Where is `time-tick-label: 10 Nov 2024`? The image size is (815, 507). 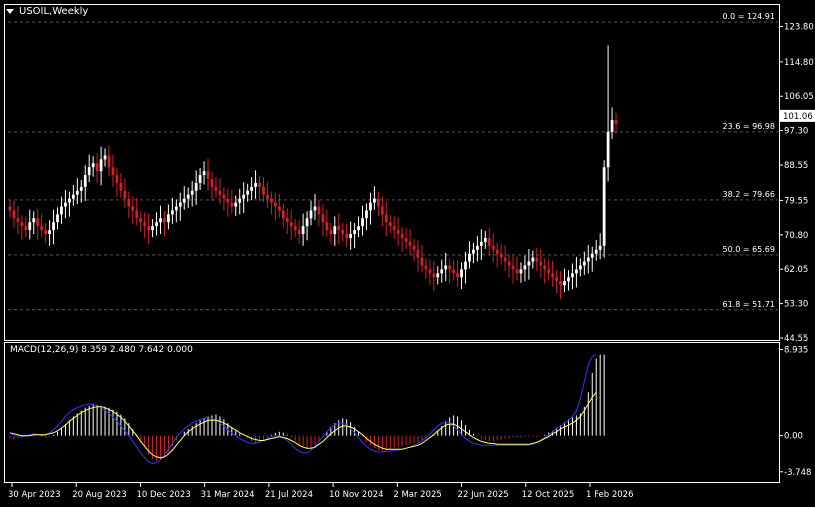 time-tick-label: 10 Nov 2024 is located at coordinates (356, 495).